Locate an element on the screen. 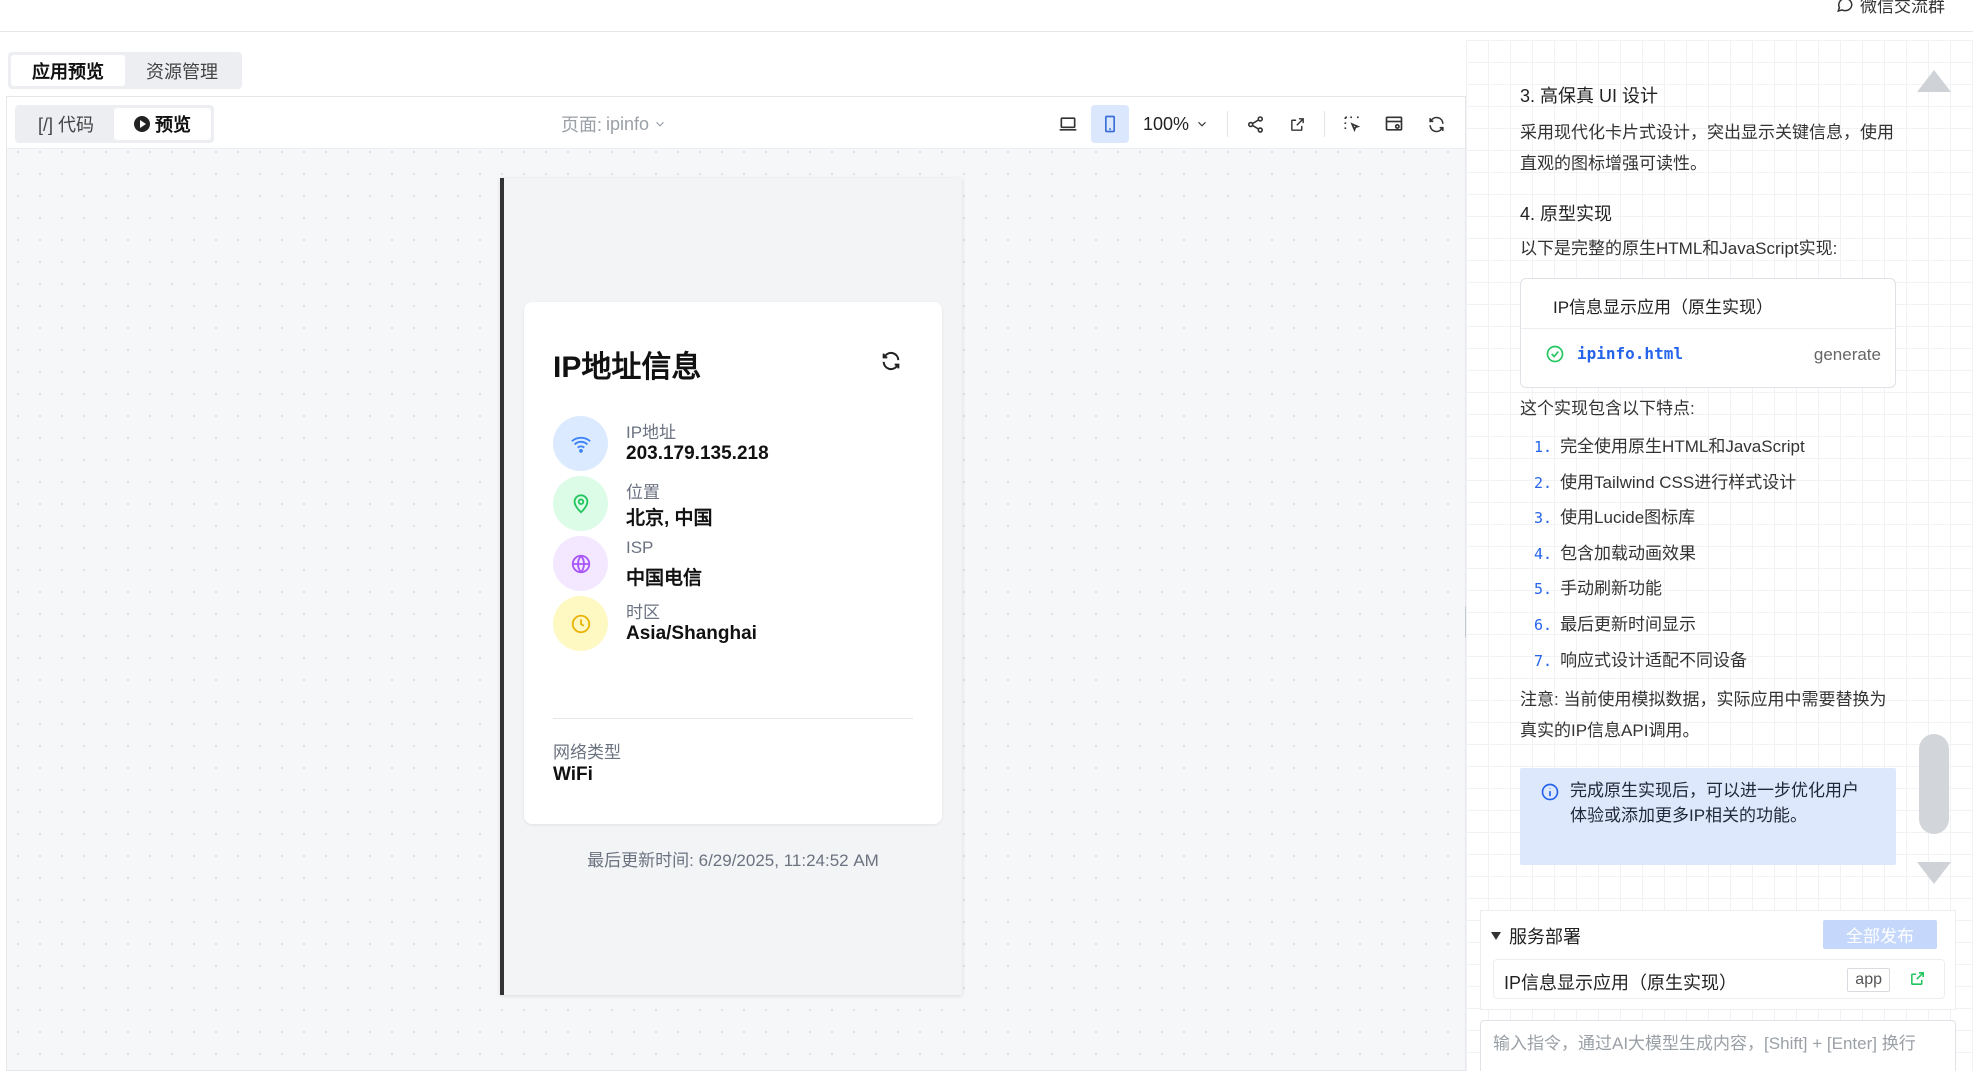 This screenshot has width=1973, height=1071. deploy-item-tag: app is located at coordinates (1868, 980).